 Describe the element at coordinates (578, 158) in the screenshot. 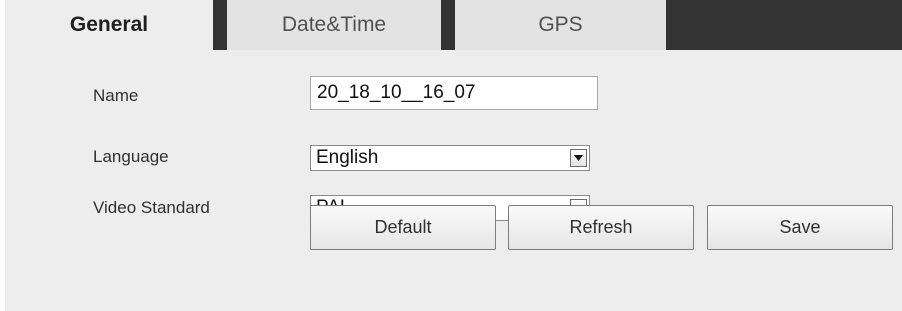

I see `chevron-down-icon` at that location.